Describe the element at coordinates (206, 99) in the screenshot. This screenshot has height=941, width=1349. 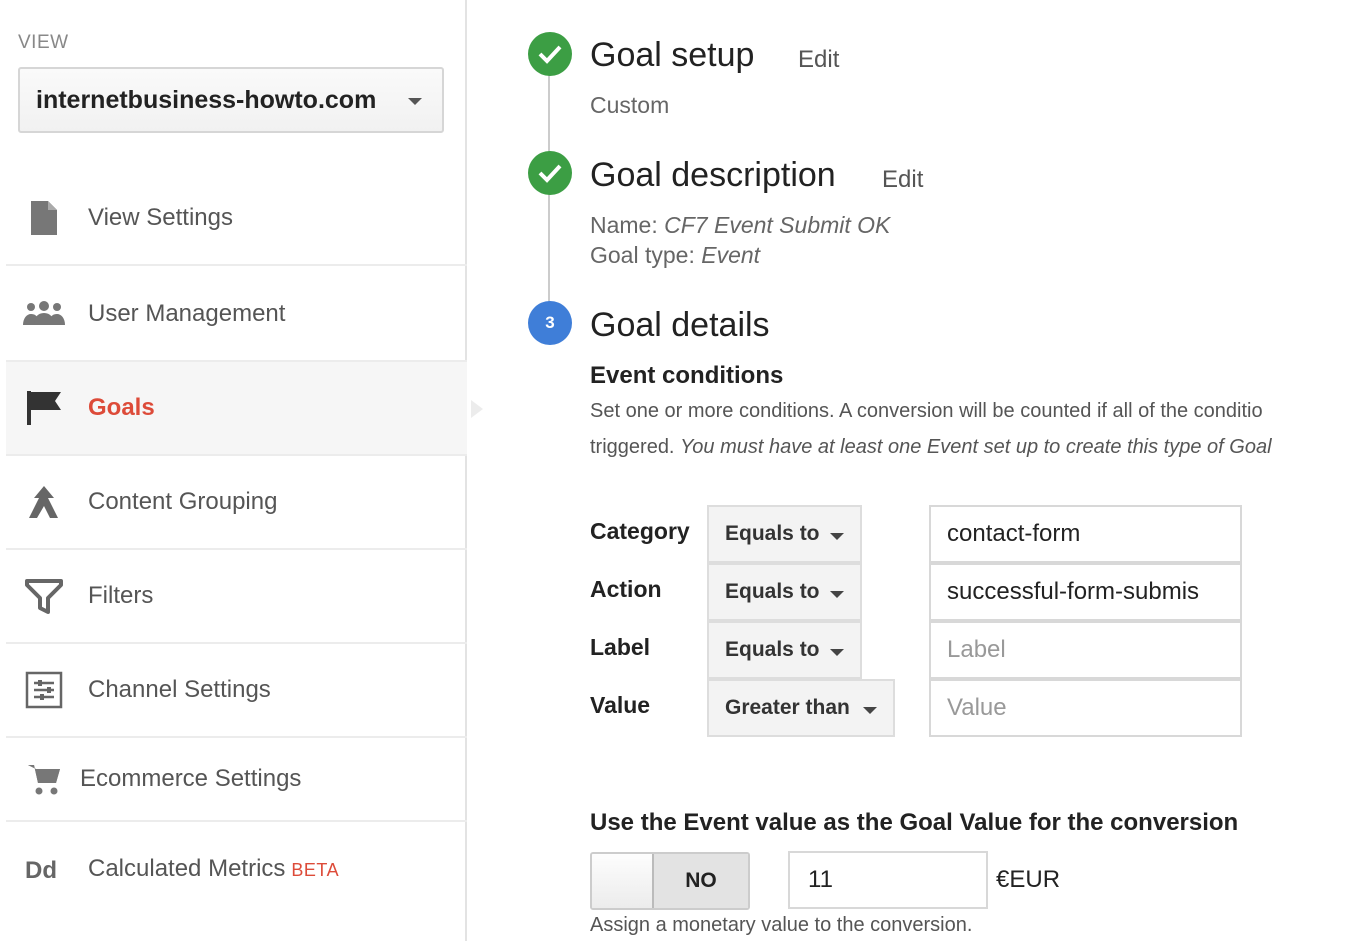
I see `view-select-value: internetbusiness-howto.com` at that location.